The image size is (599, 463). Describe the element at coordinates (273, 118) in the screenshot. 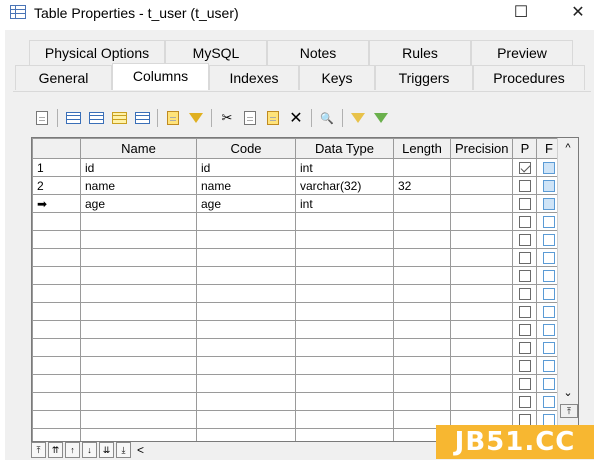

I see `paste-icon` at that location.